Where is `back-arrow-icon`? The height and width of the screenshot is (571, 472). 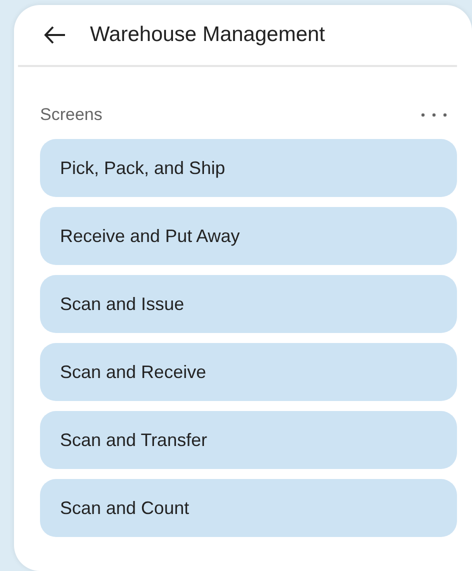
back-arrow-icon is located at coordinates (55, 35).